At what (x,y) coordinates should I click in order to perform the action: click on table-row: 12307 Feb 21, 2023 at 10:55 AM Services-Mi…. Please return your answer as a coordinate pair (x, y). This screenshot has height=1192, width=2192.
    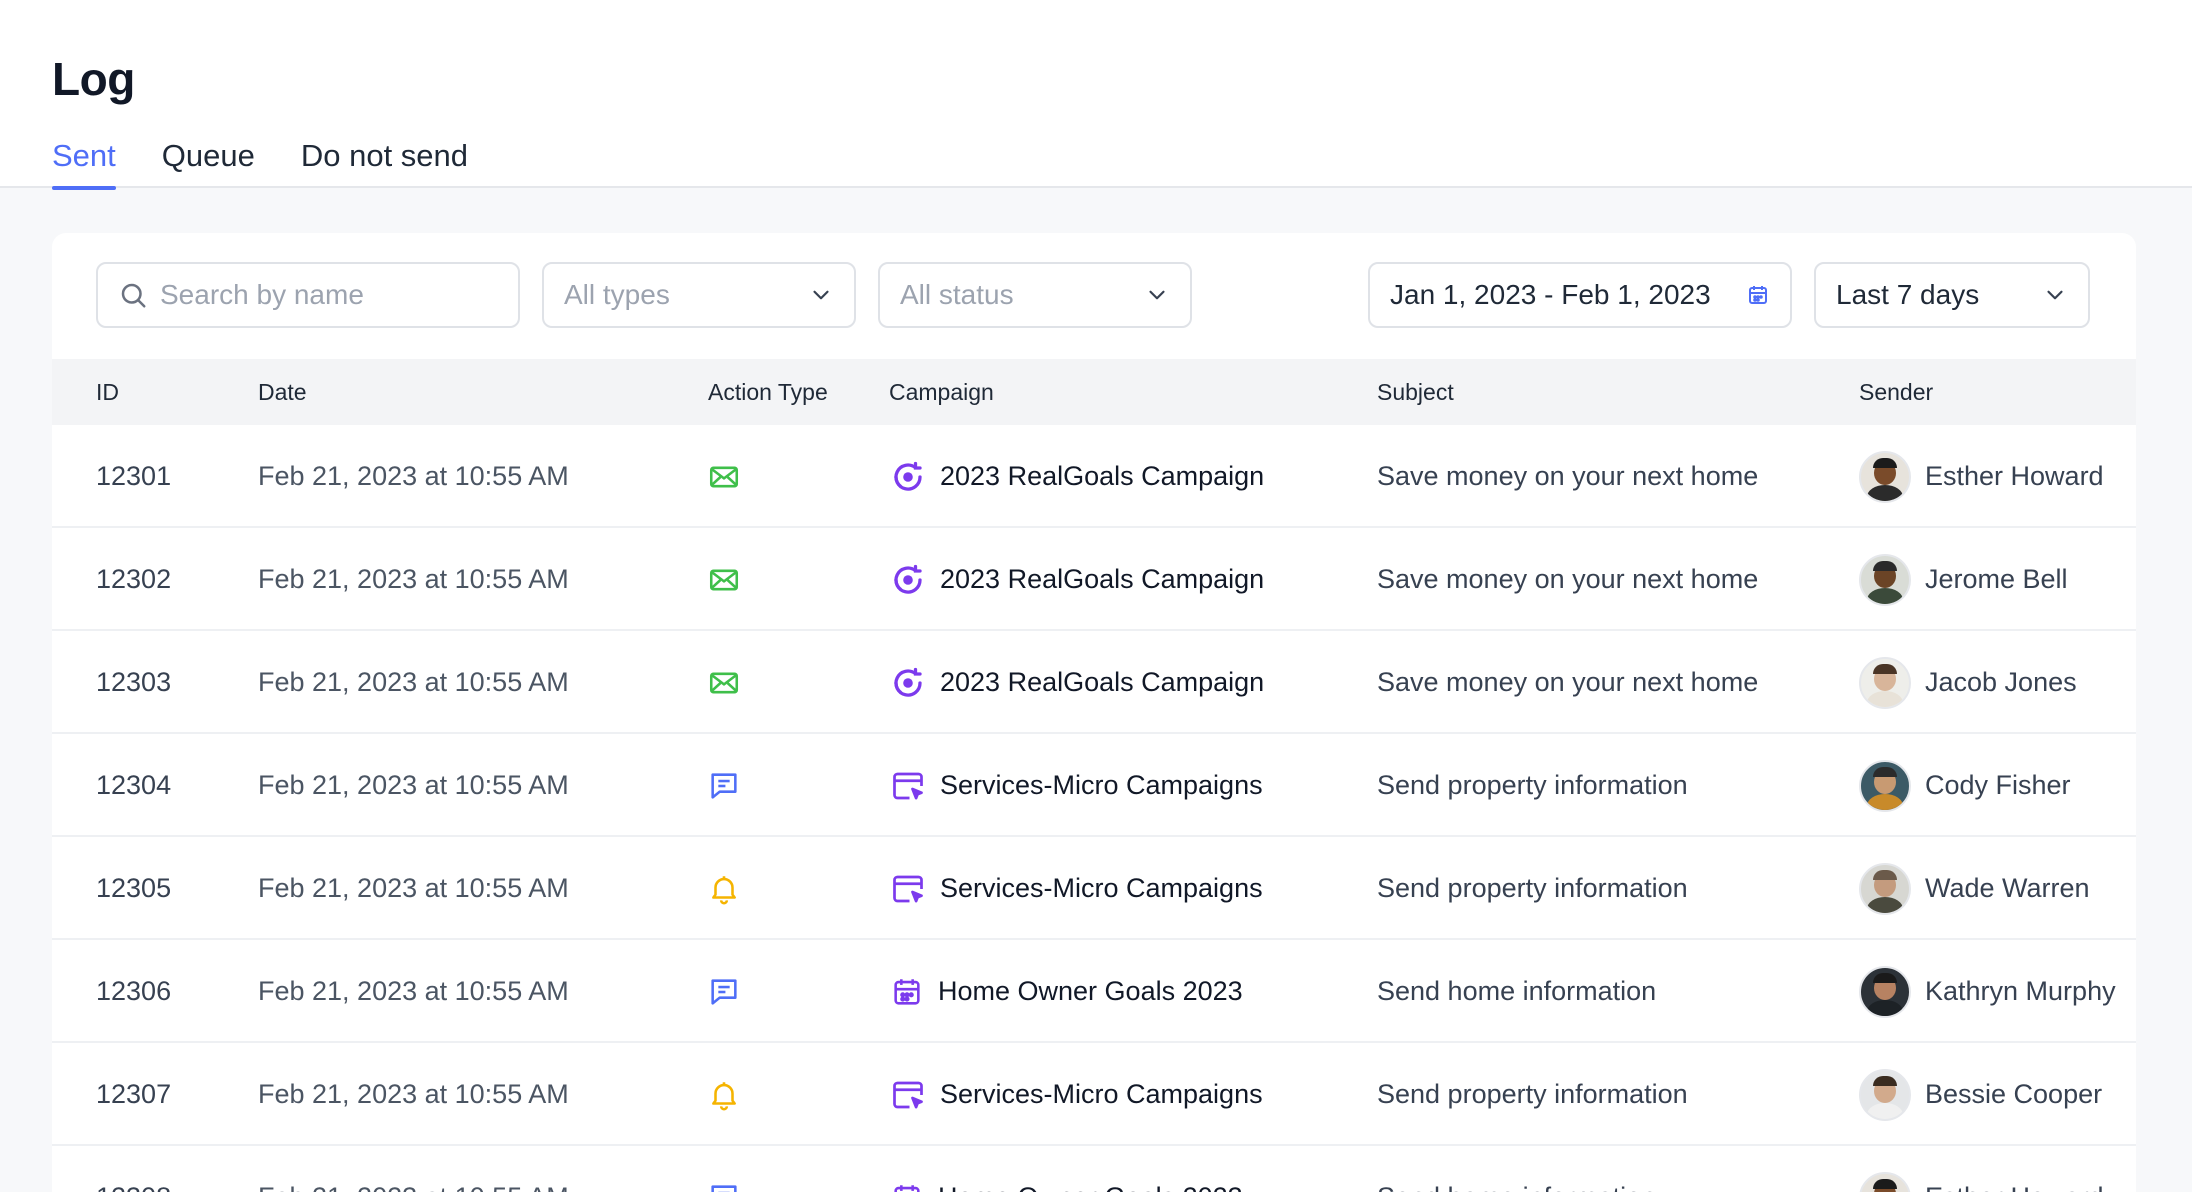
    Looking at the image, I should click on (1094, 1094).